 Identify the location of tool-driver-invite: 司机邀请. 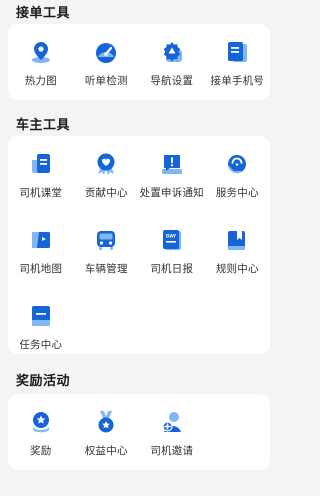
(172, 432).